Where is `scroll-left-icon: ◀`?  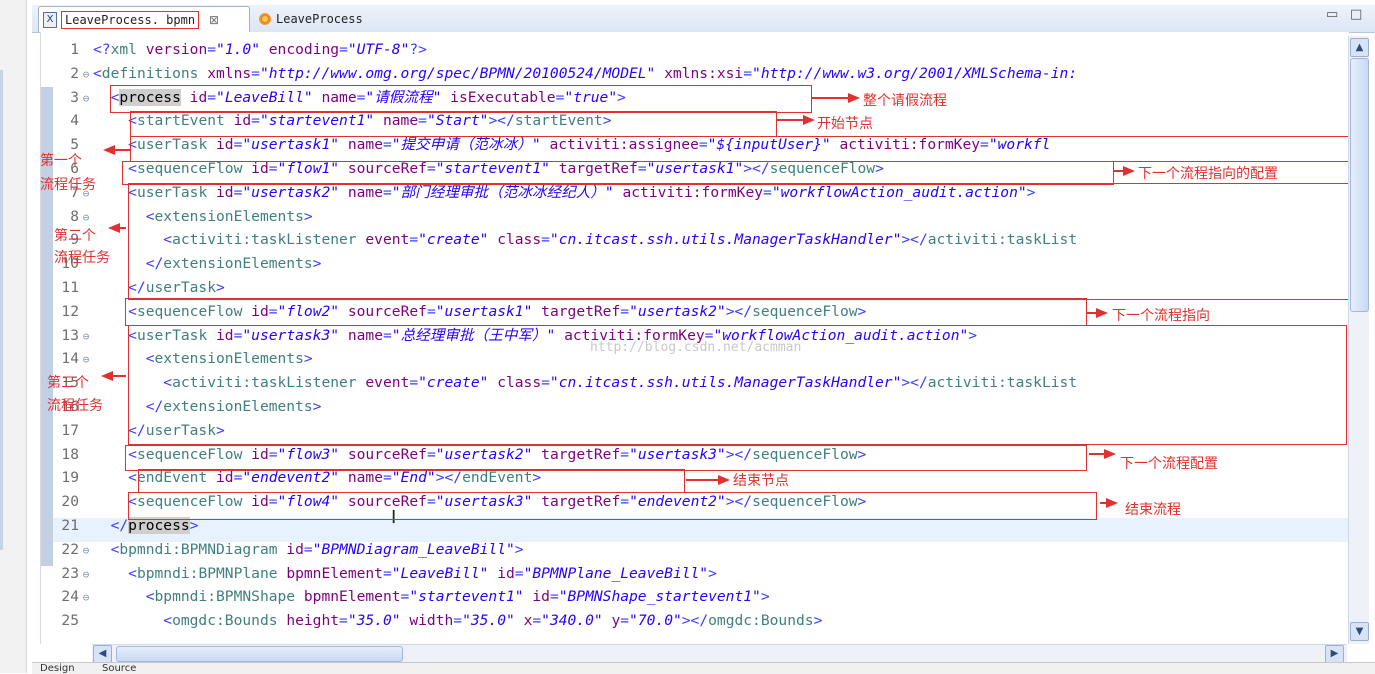
scroll-left-icon: ◀ is located at coordinates (102, 654).